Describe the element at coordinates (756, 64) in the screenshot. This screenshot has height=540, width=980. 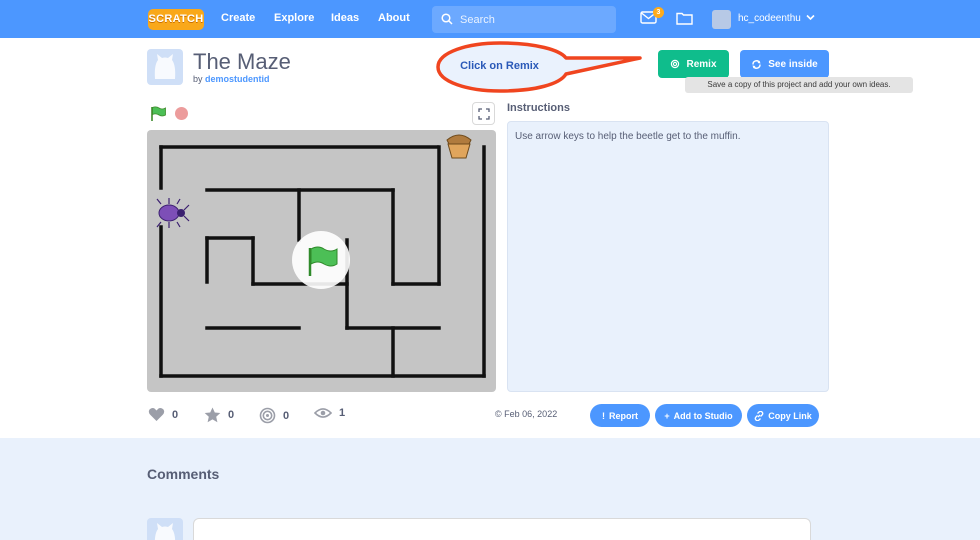
I see `see-inside-icon` at that location.